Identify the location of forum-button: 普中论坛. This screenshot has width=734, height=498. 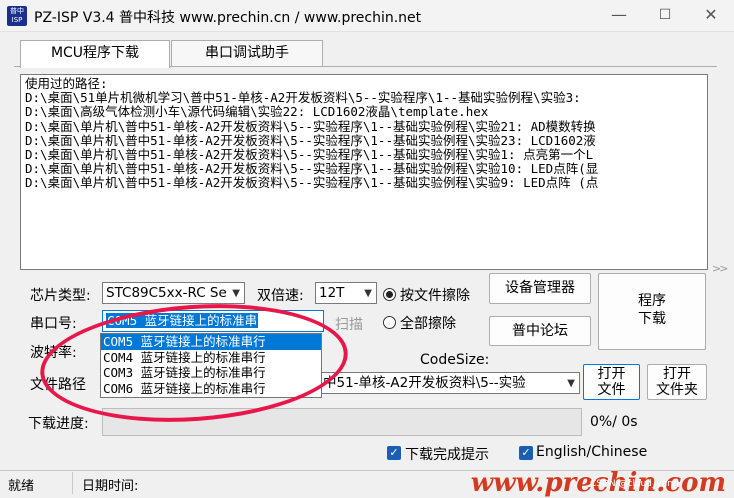
(540, 331).